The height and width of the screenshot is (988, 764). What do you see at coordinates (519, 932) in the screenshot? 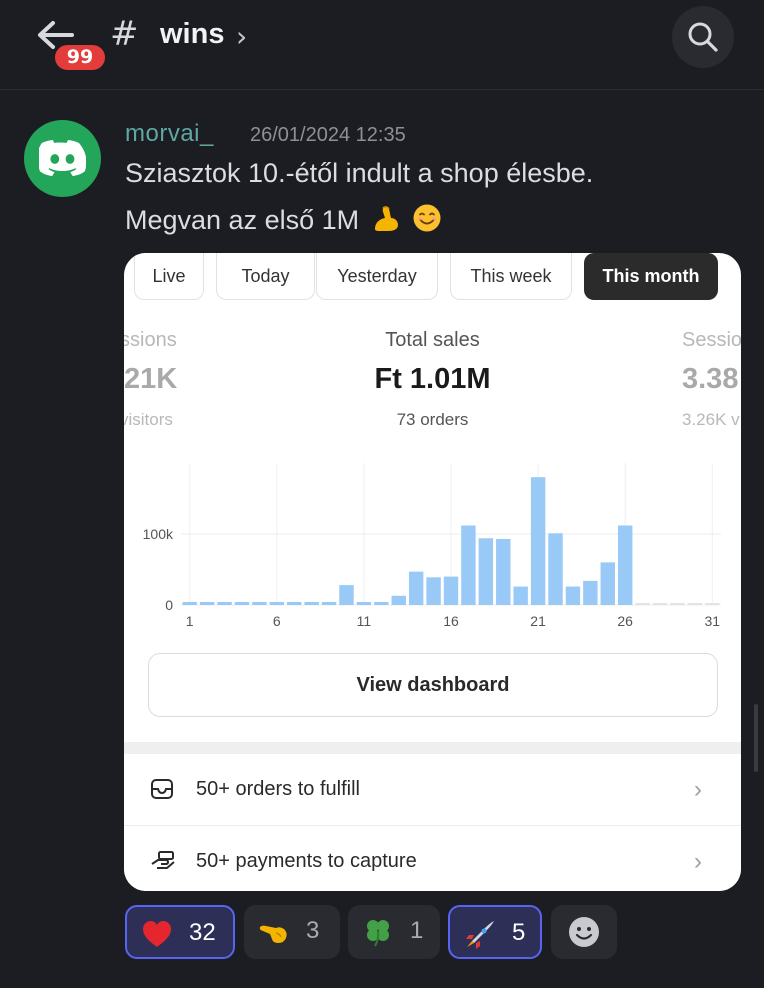
I see `reaction-count: 5` at bounding box center [519, 932].